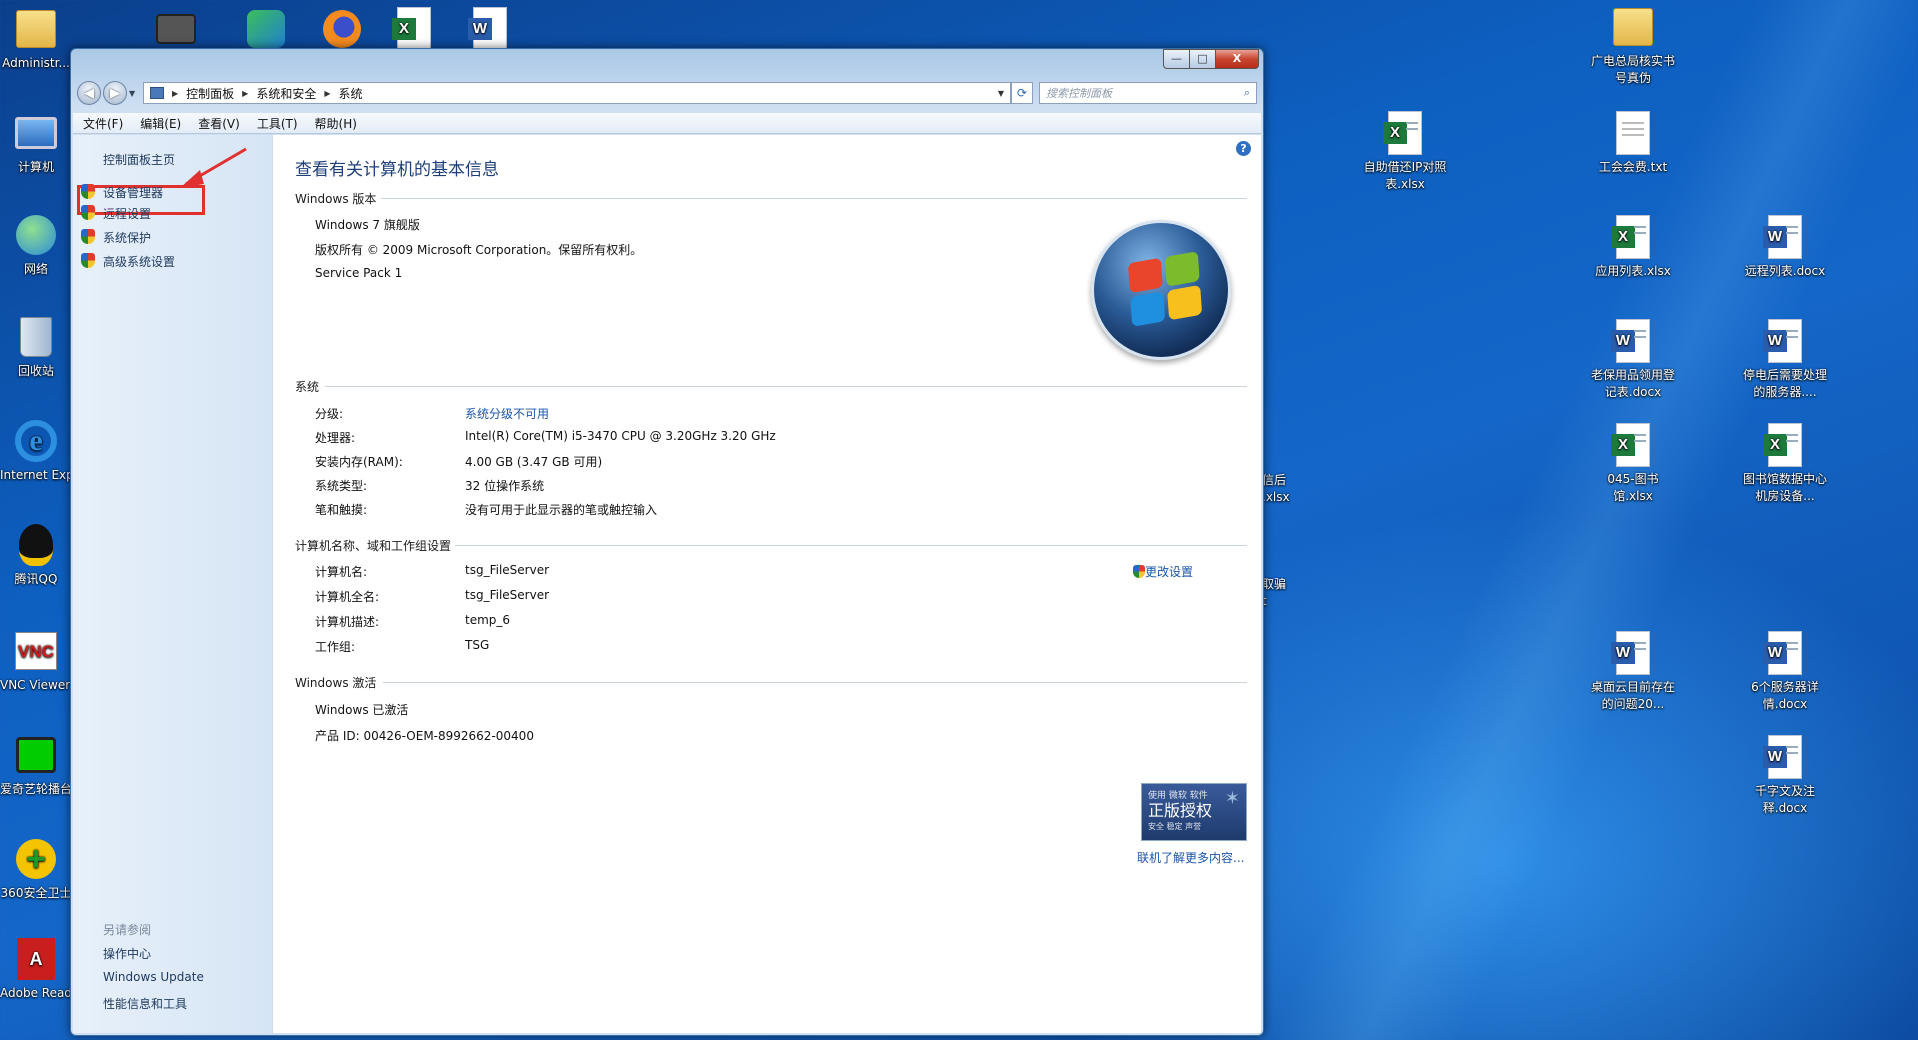 The width and height of the screenshot is (1918, 1040). I want to click on sidebar-advanced-settings: 高级系统设置, so click(128, 261).